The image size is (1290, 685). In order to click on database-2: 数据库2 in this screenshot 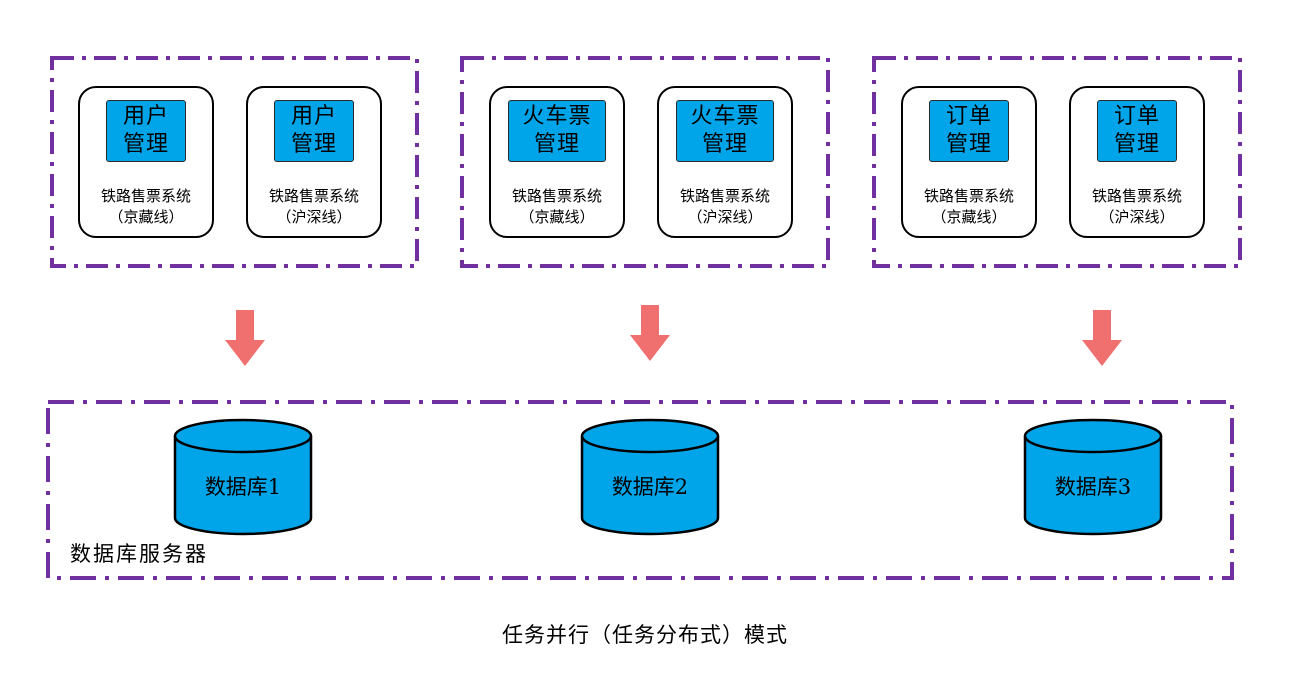, I will do `click(650, 477)`.